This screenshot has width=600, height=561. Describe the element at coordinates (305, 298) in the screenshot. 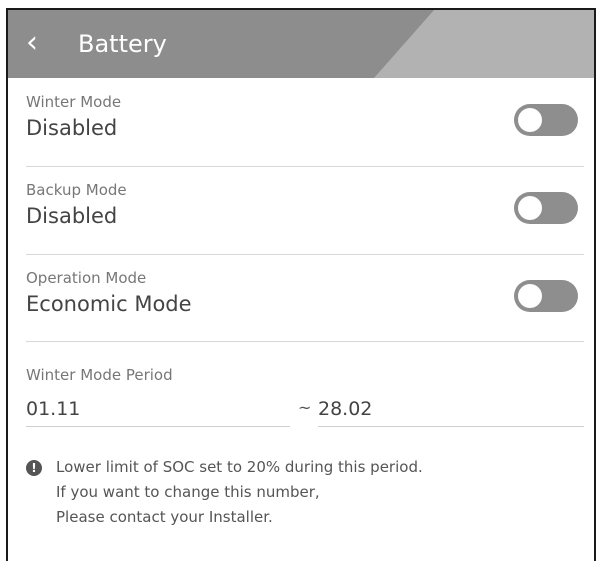

I see `setting-row-operation-mode: Operation Mode Economic Mode` at that location.